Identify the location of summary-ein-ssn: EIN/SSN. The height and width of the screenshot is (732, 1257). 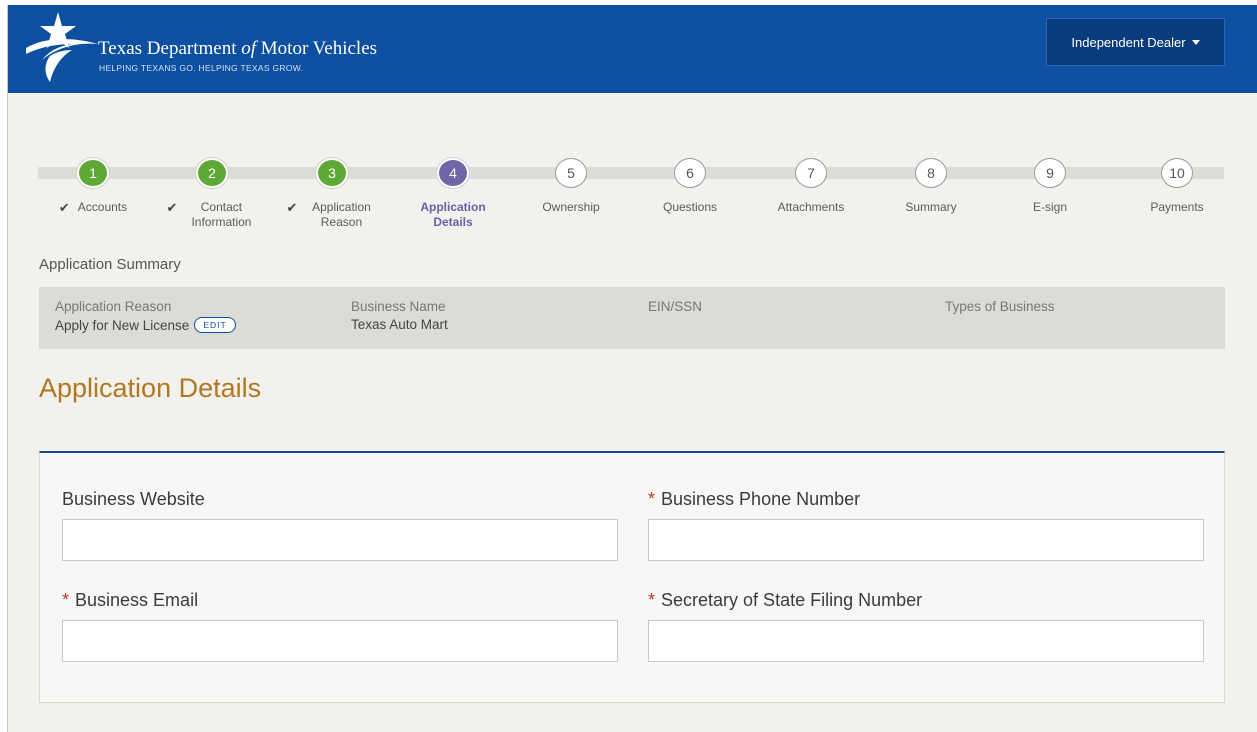
(675, 308).